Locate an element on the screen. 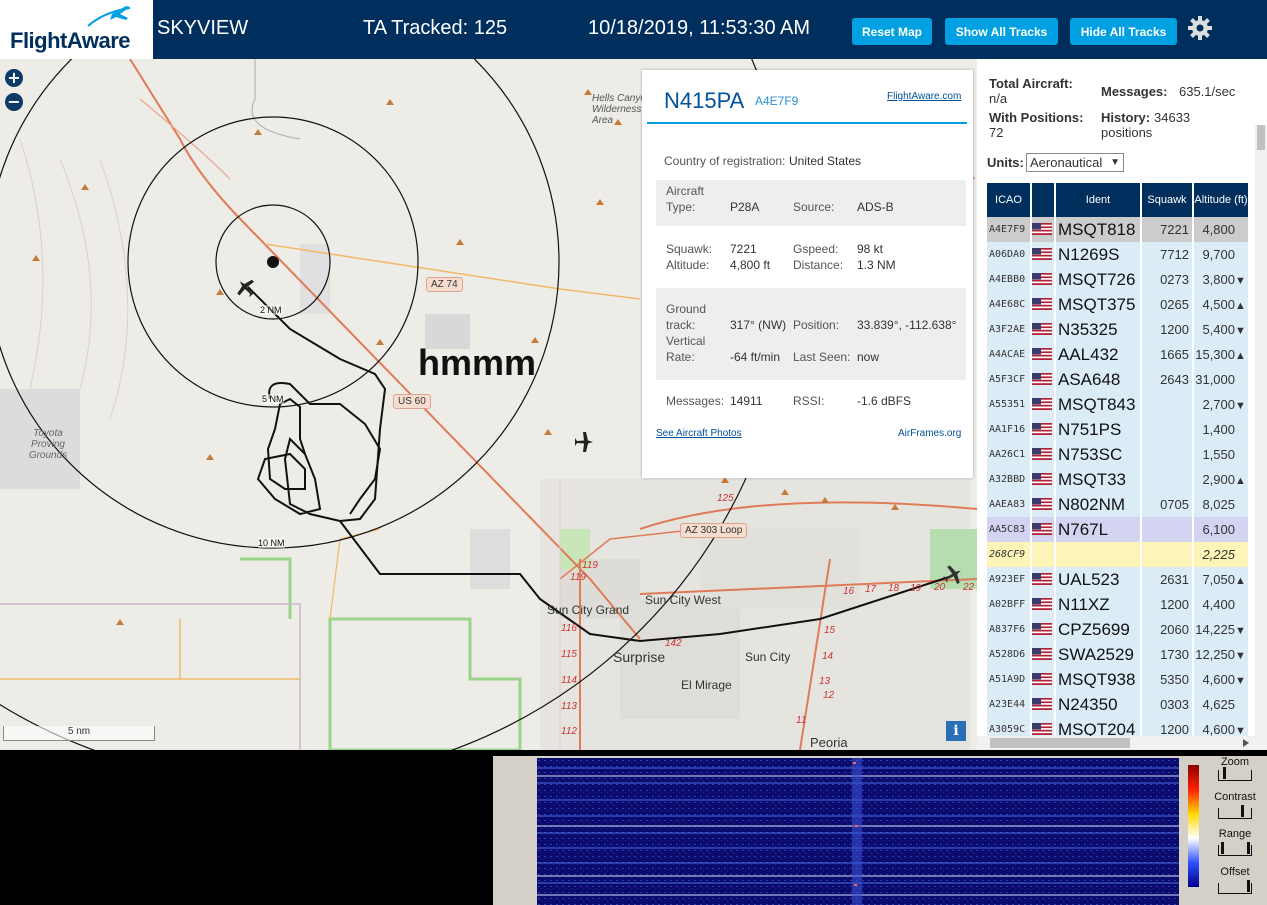  row-altitude-value: 2,700 is located at coordinates (1218, 404).